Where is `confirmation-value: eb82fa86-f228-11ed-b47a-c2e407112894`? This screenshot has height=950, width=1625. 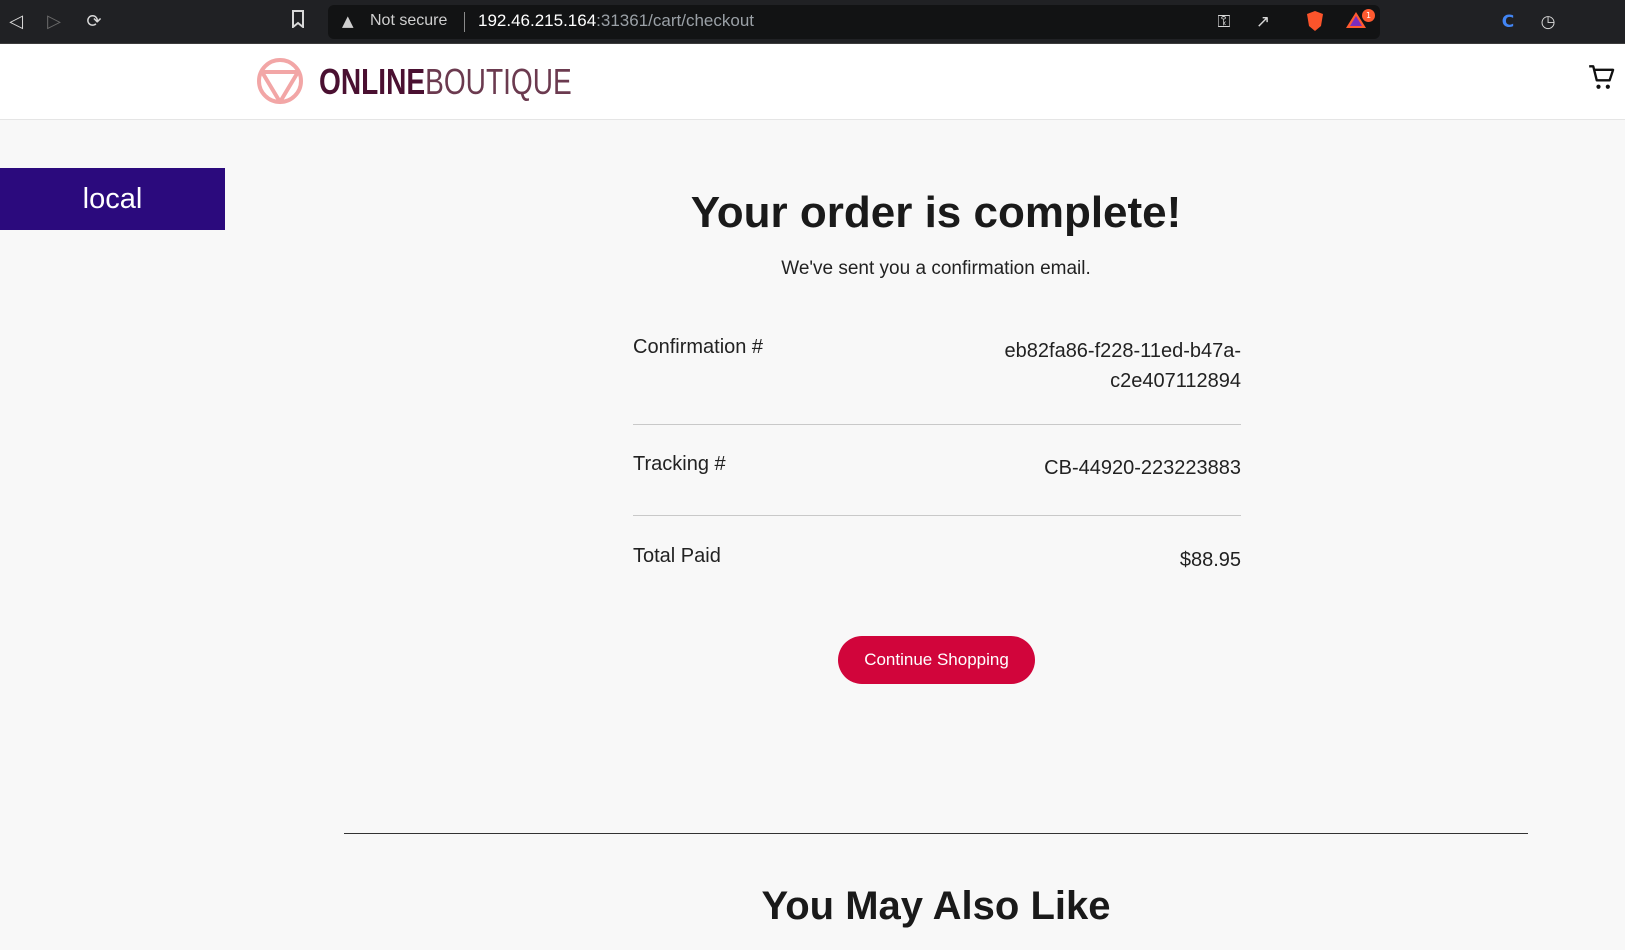 confirmation-value: eb82fa86-f228-11ed-b47a-c2e407112894 is located at coordinates (1091, 366).